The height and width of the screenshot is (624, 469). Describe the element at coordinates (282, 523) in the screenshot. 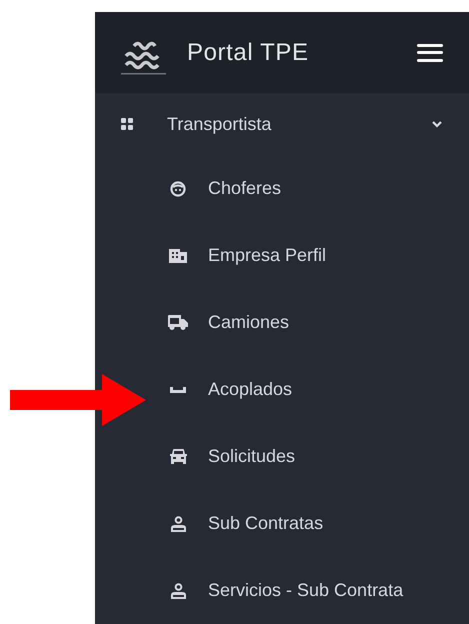

I see `menu-item: Sub Contratas` at that location.